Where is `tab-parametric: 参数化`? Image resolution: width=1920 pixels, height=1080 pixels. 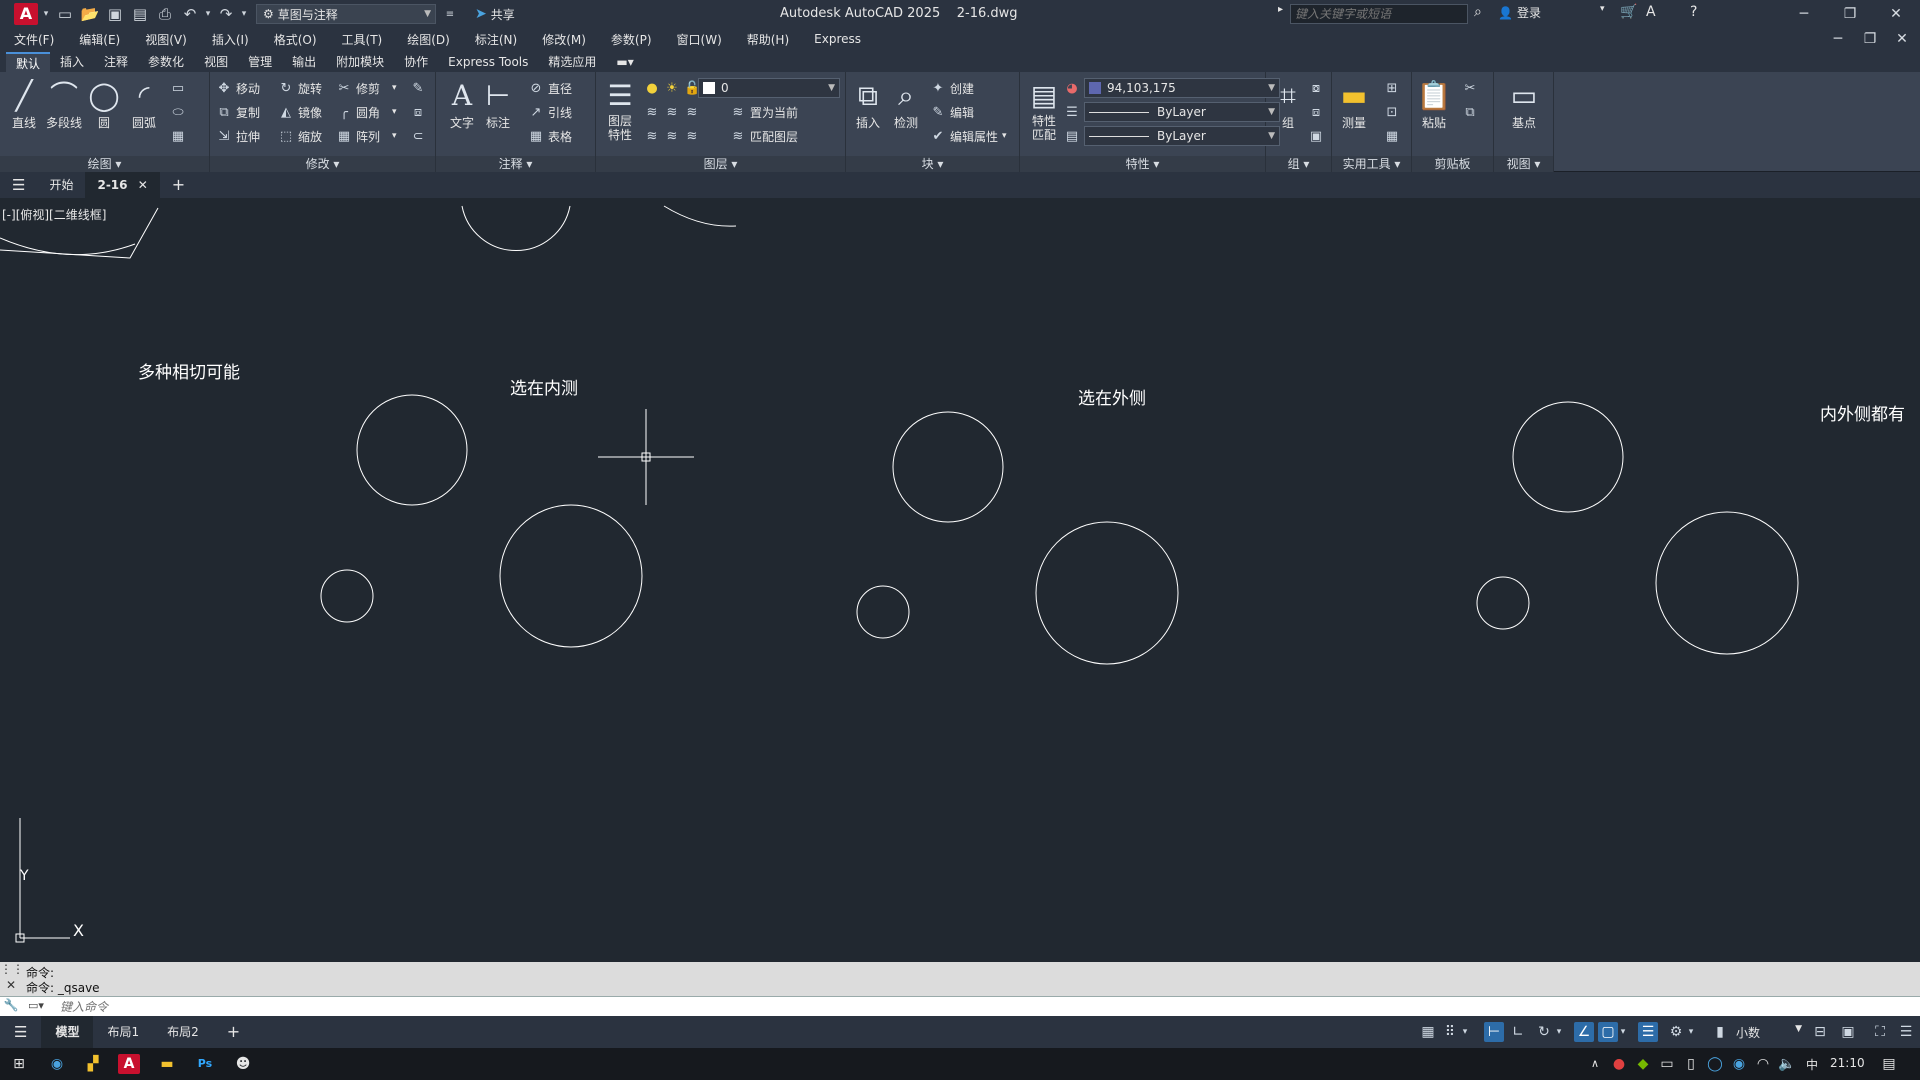
tab-parametric: 参数化 is located at coordinates (166, 62).